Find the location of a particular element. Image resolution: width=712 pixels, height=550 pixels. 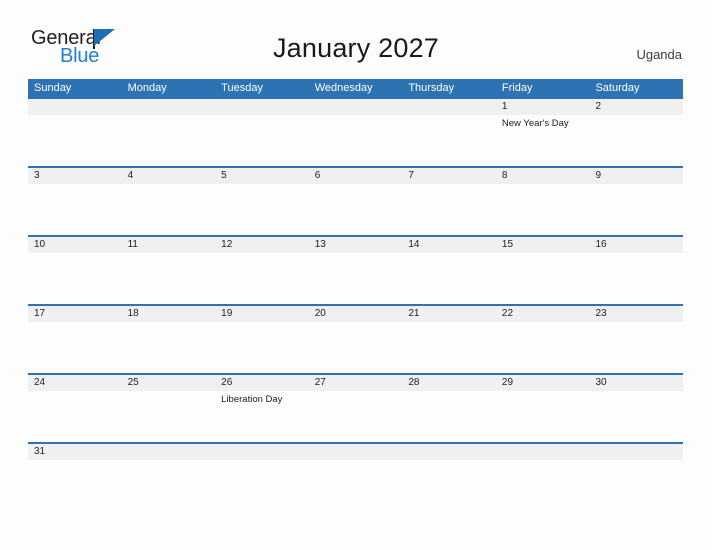

day-number: 23 is located at coordinates (636, 314).